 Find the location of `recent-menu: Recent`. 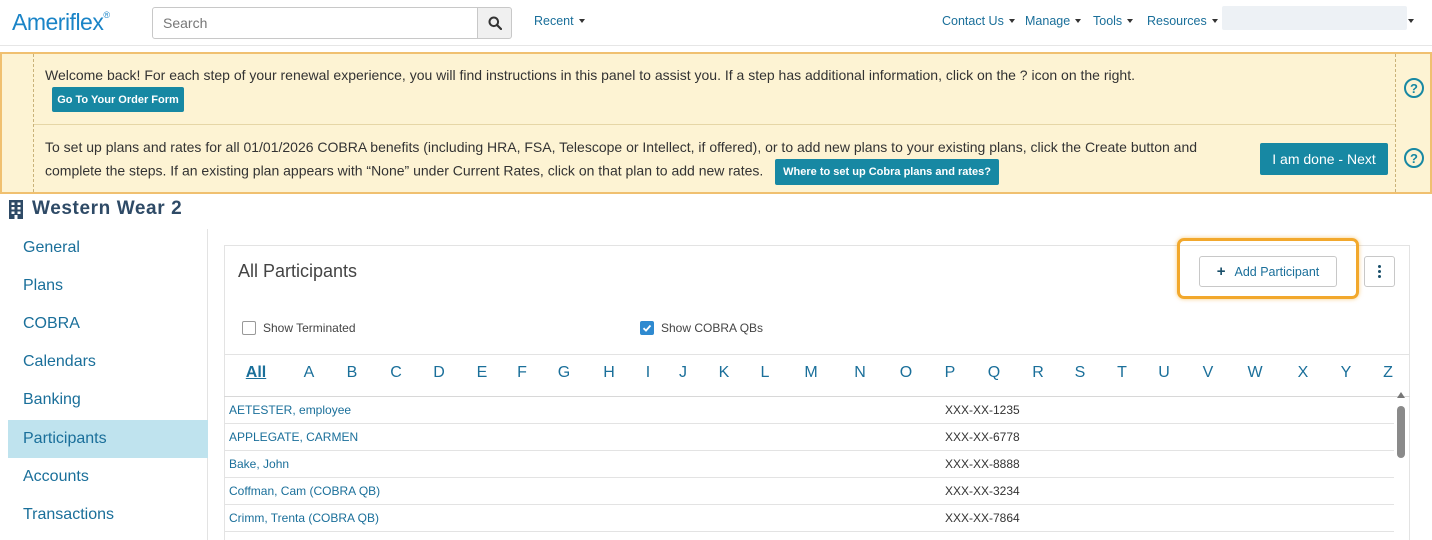

recent-menu: Recent is located at coordinates (559, 21).